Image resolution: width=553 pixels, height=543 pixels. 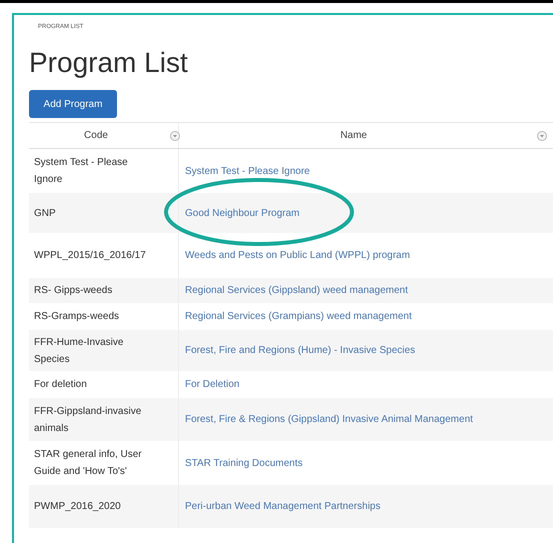 What do you see at coordinates (244, 463) in the screenshot?
I see `program-link: STAR Training Documents` at bounding box center [244, 463].